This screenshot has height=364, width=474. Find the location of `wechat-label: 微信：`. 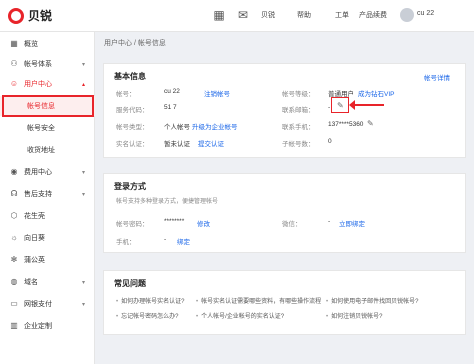

wechat-label: 微信： is located at coordinates (292, 224).